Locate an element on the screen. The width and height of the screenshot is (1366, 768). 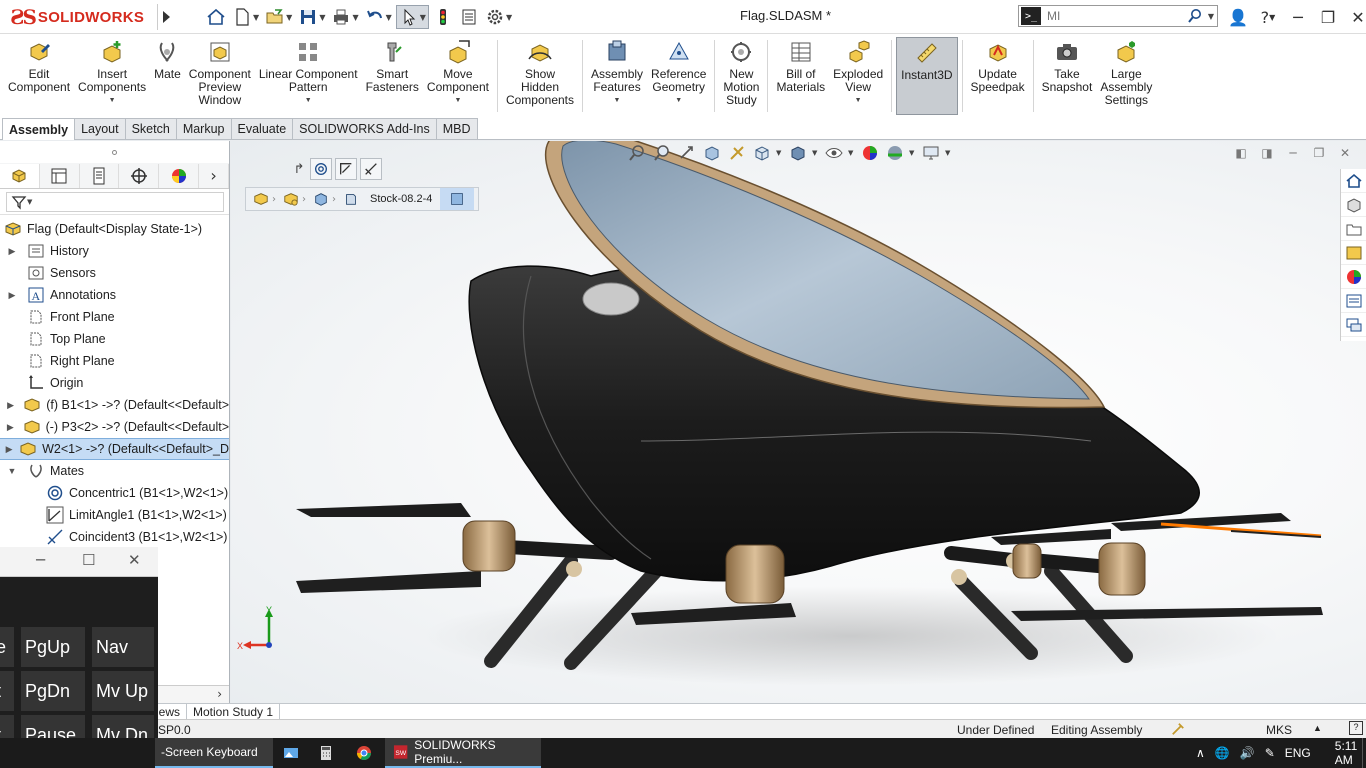
task-pane-forum is located at coordinates (1353, 325).